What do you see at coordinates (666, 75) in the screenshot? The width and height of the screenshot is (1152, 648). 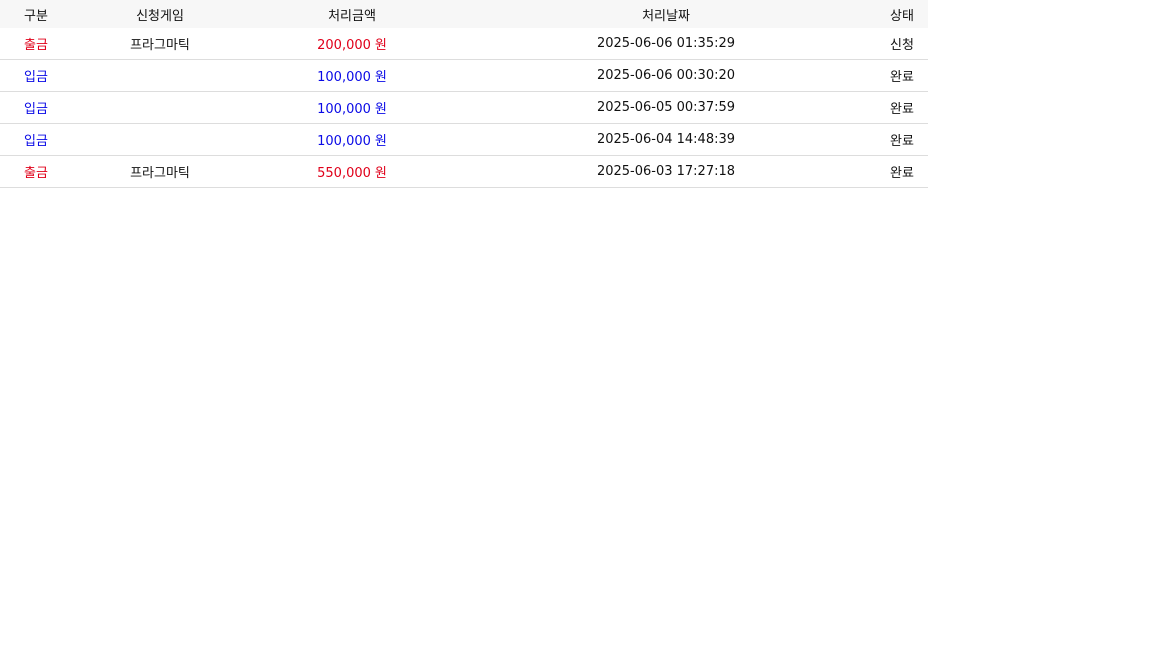 I see `cell-date: 2025-06-06 00:30:20` at bounding box center [666, 75].